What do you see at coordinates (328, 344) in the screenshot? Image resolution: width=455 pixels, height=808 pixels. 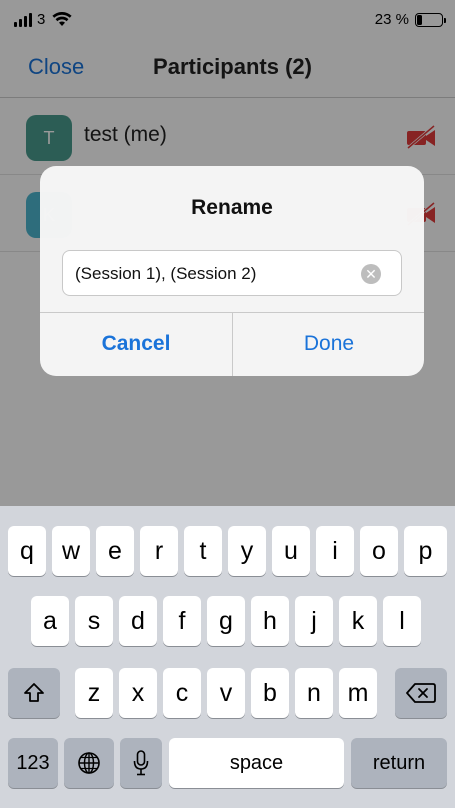 I see `done-button: Done` at bounding box center [328, 344].